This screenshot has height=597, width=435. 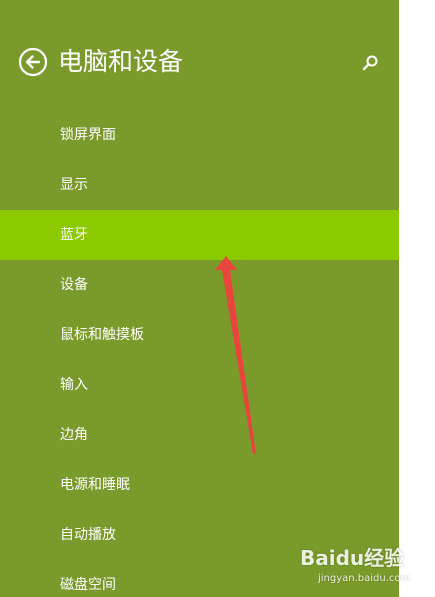 I want to click on menu-item-display: 显示, so click(x=199, y=185).